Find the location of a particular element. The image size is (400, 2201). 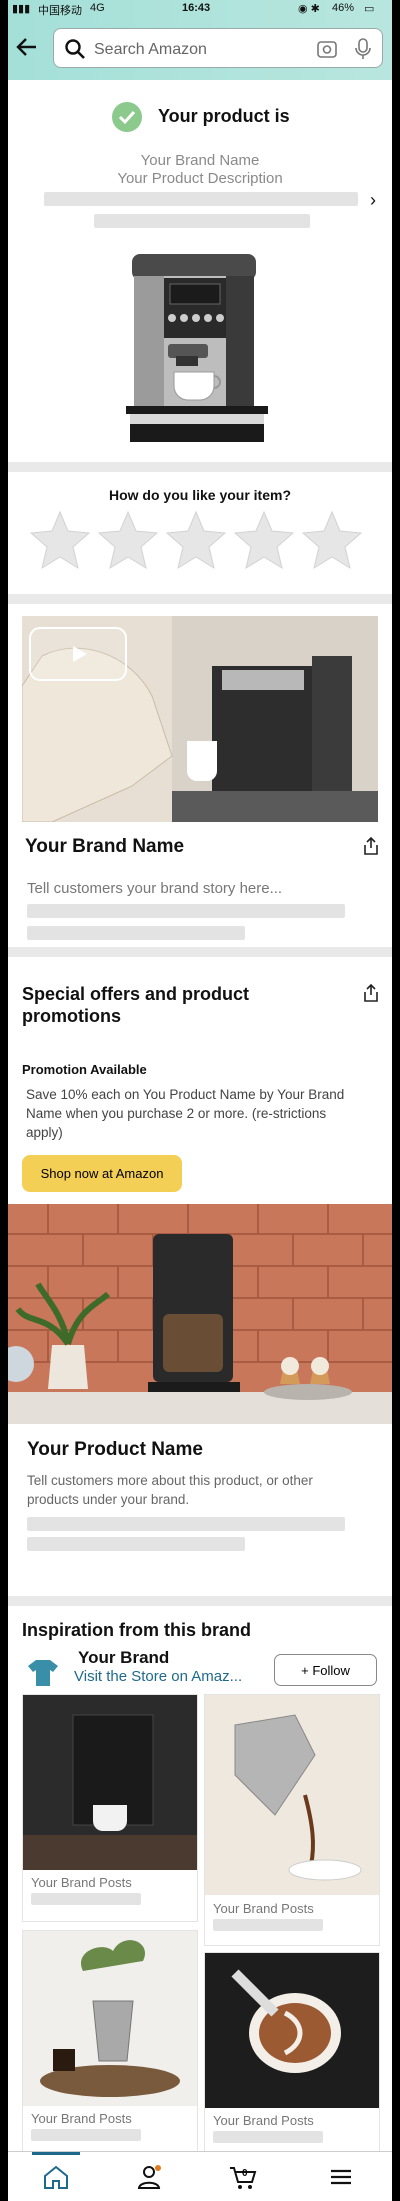

status-icons: ◉ ✱ is located at coordinates (309, 9).